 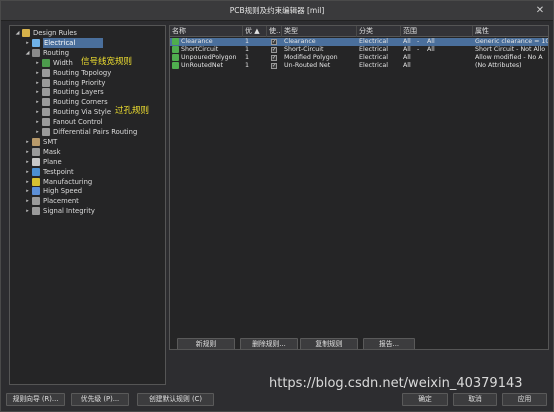 What do you see at coordinates (206, 50) in the screenshot?
I see `cell-name: ShortCircuit` at bounding box center [206, 50].